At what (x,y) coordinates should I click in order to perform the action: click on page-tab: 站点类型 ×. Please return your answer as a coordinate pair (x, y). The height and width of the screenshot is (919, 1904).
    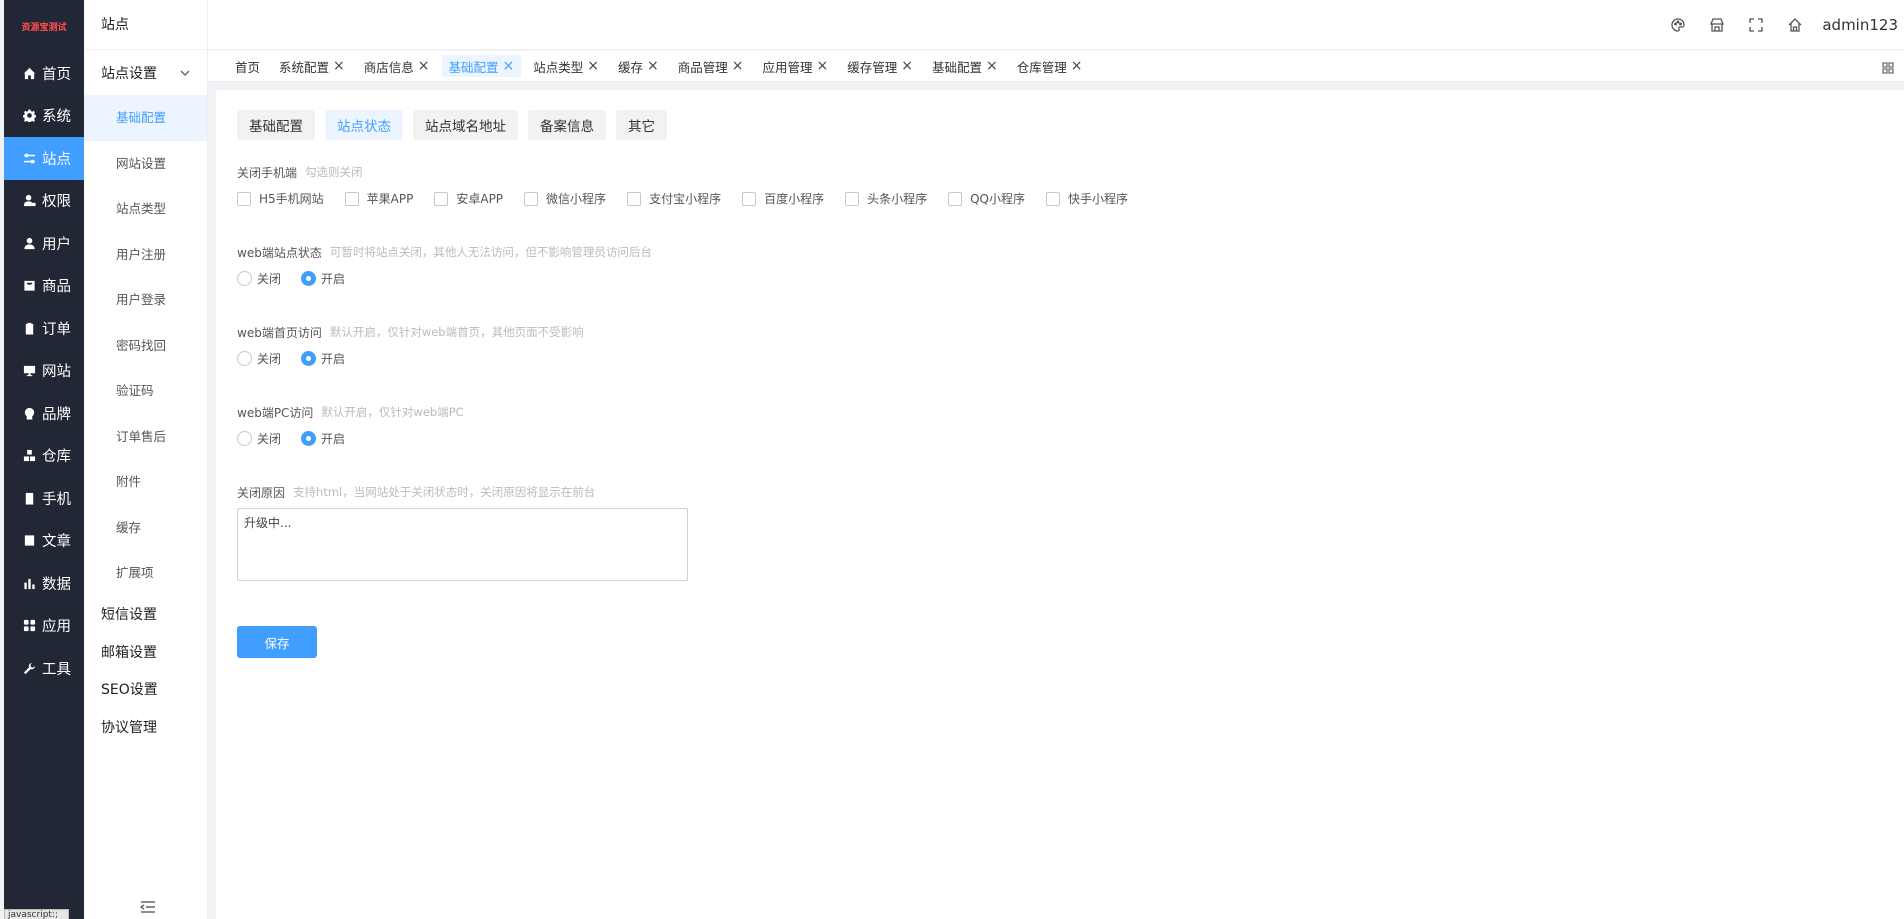
    Looking at the image, I should click on (566, 66).